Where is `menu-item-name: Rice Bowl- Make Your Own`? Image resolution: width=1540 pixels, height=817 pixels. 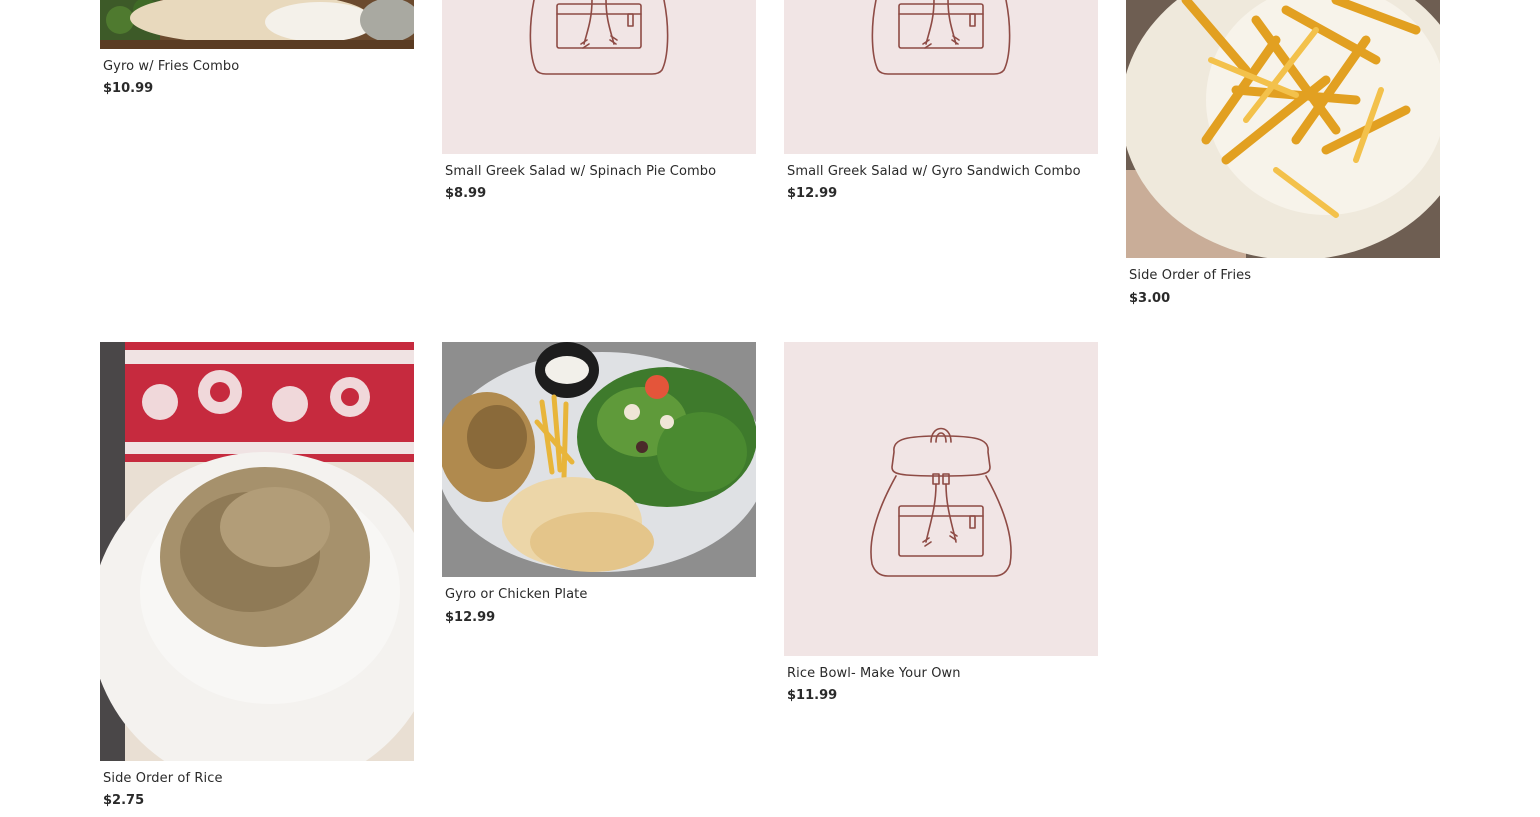 menu-item-name: Rice Bowl- Make Your Own is located at coordinates (874, 673).